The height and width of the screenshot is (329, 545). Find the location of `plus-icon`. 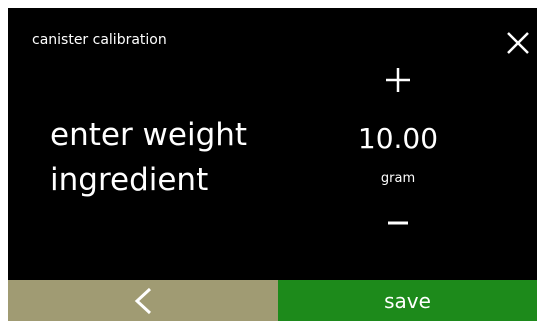

plus-icon is located at coordinates (398, 80).